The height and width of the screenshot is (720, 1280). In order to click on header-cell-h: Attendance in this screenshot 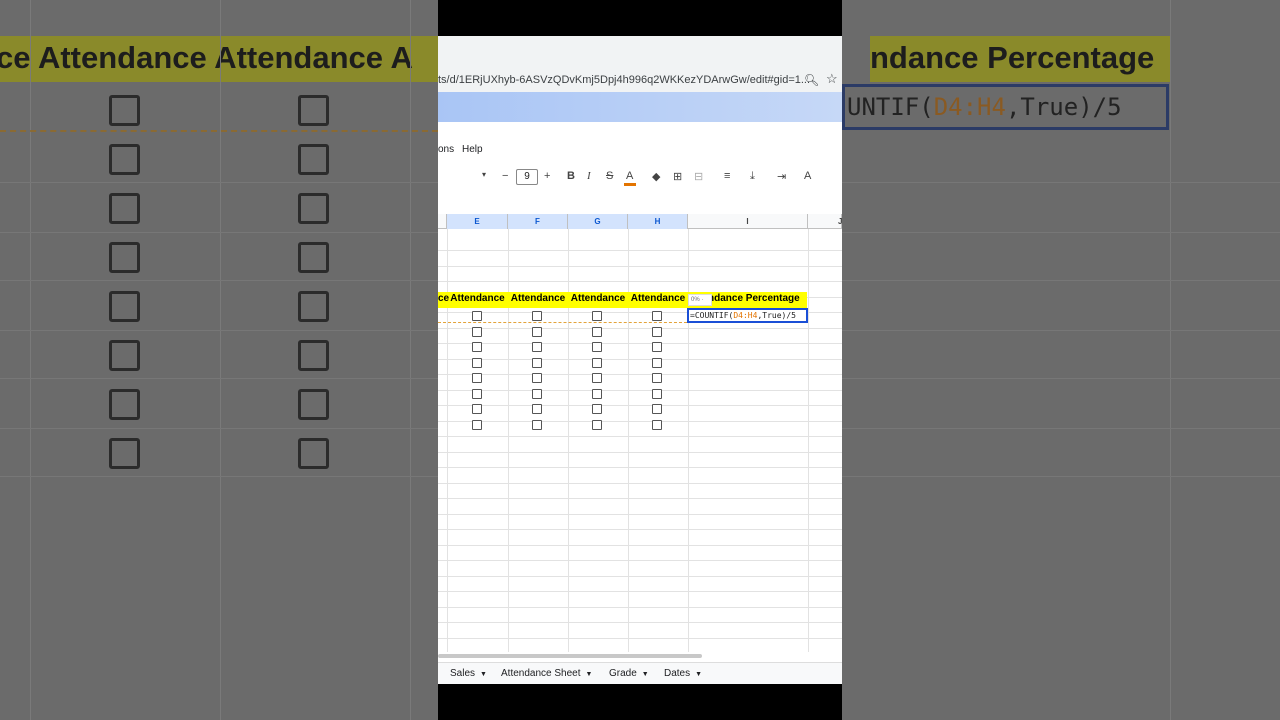, I will do `click(658, 298)`.